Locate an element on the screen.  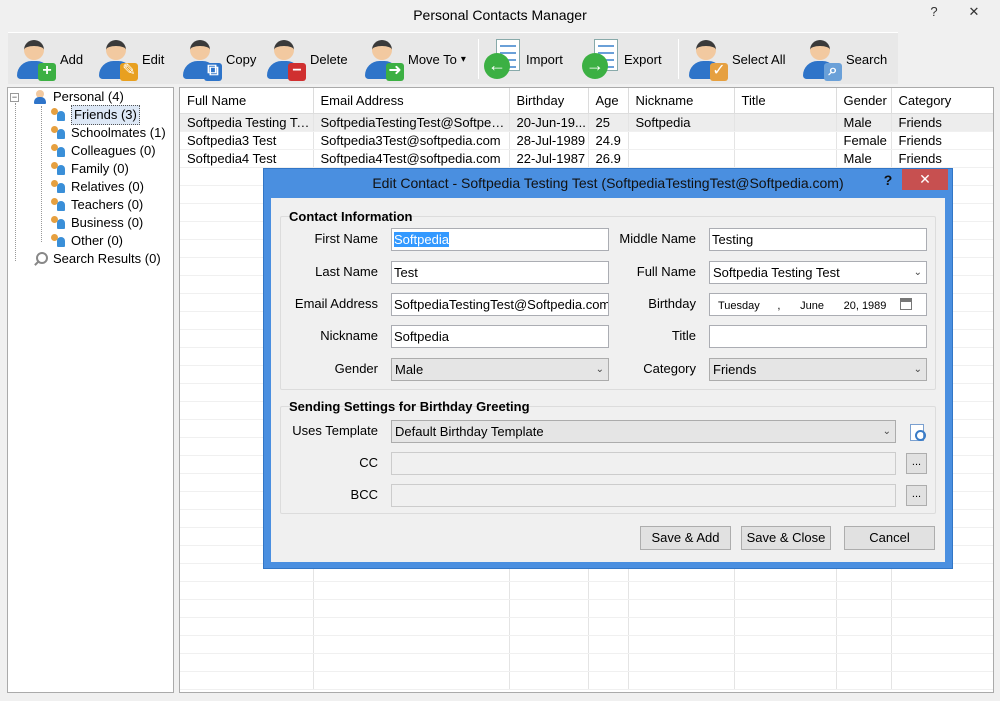
birthday-date-picker: Tuesday , June 20, 1989 is located at coordinates (818, 304).